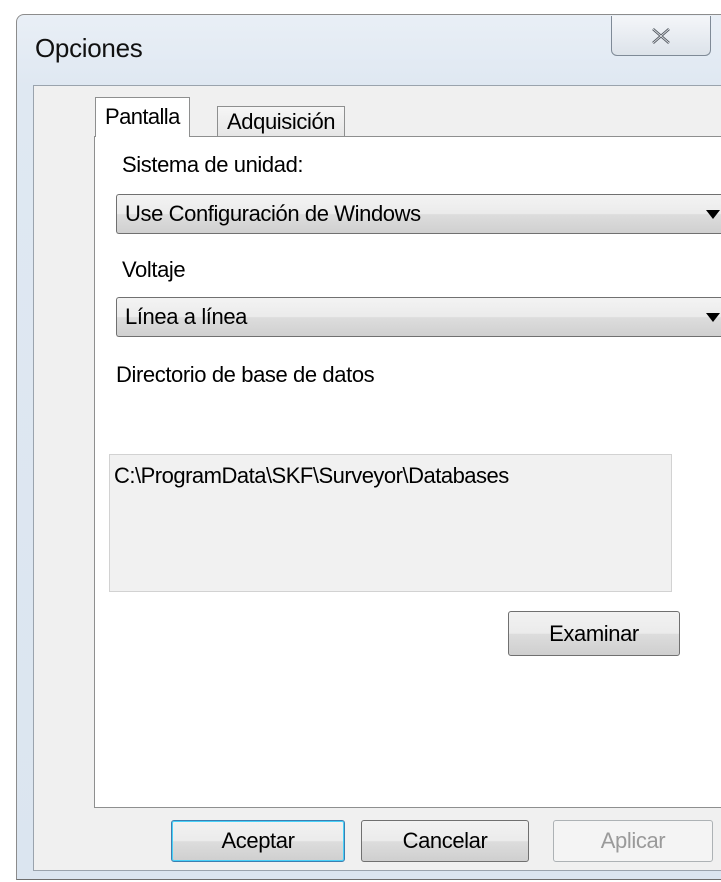  Describe the element at coordinates (245, 374) in the screenshot. I see `database-dir-label: Directorio de base de datos` at that location.